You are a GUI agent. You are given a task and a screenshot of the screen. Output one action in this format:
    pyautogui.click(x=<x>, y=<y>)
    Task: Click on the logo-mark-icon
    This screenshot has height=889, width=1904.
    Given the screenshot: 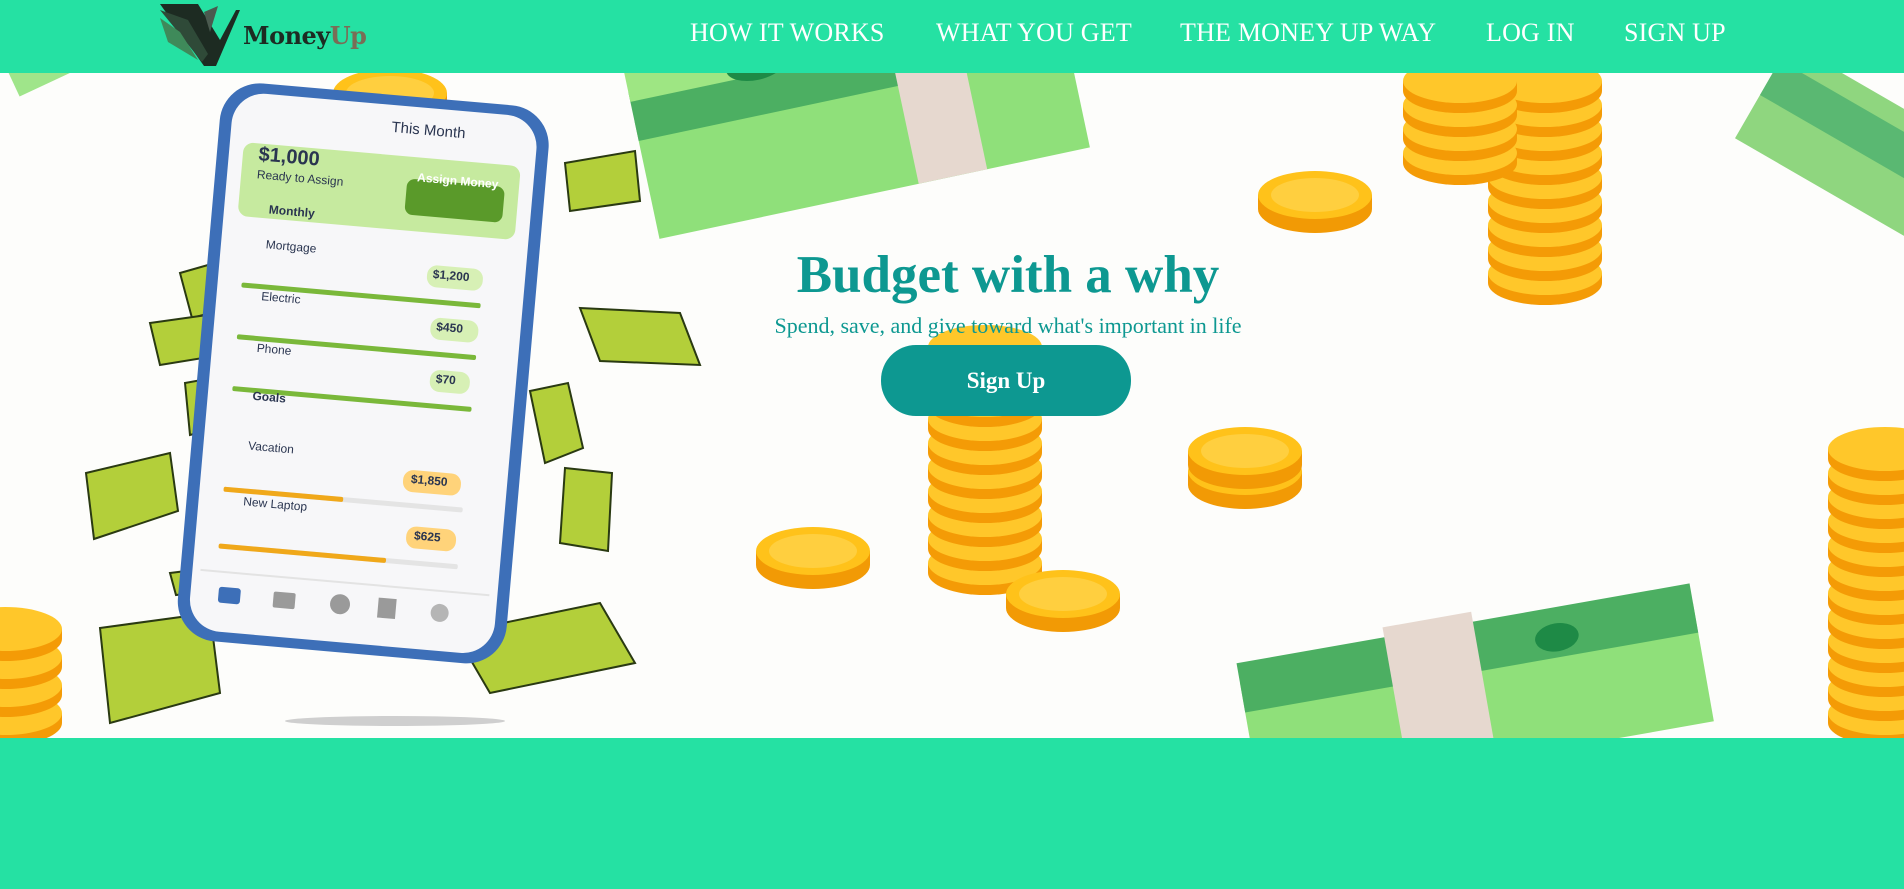 What is the action you would take?
    pyautogui.click(x=200, y=35)
    